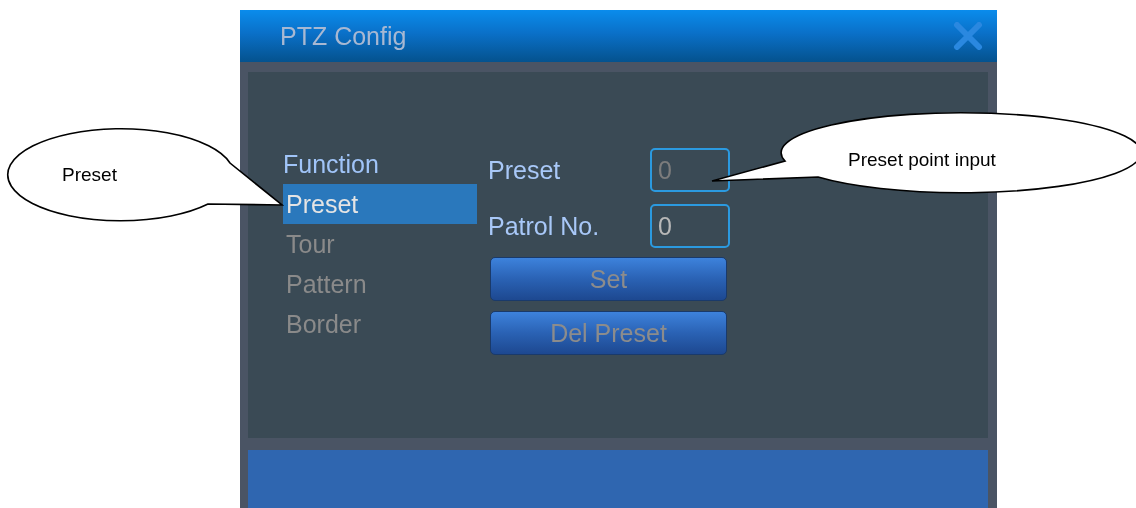 The image size is (1136, 508). Describe the element at coordinates (690, 226) in the screenshot. I see `number-field: 0` at that location.